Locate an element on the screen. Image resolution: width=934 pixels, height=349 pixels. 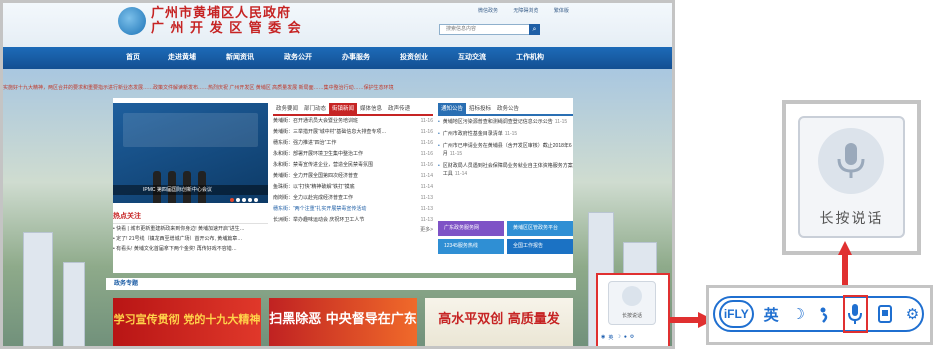
top-link-wechat: 微信政务 is located at coordinates (488, 11).